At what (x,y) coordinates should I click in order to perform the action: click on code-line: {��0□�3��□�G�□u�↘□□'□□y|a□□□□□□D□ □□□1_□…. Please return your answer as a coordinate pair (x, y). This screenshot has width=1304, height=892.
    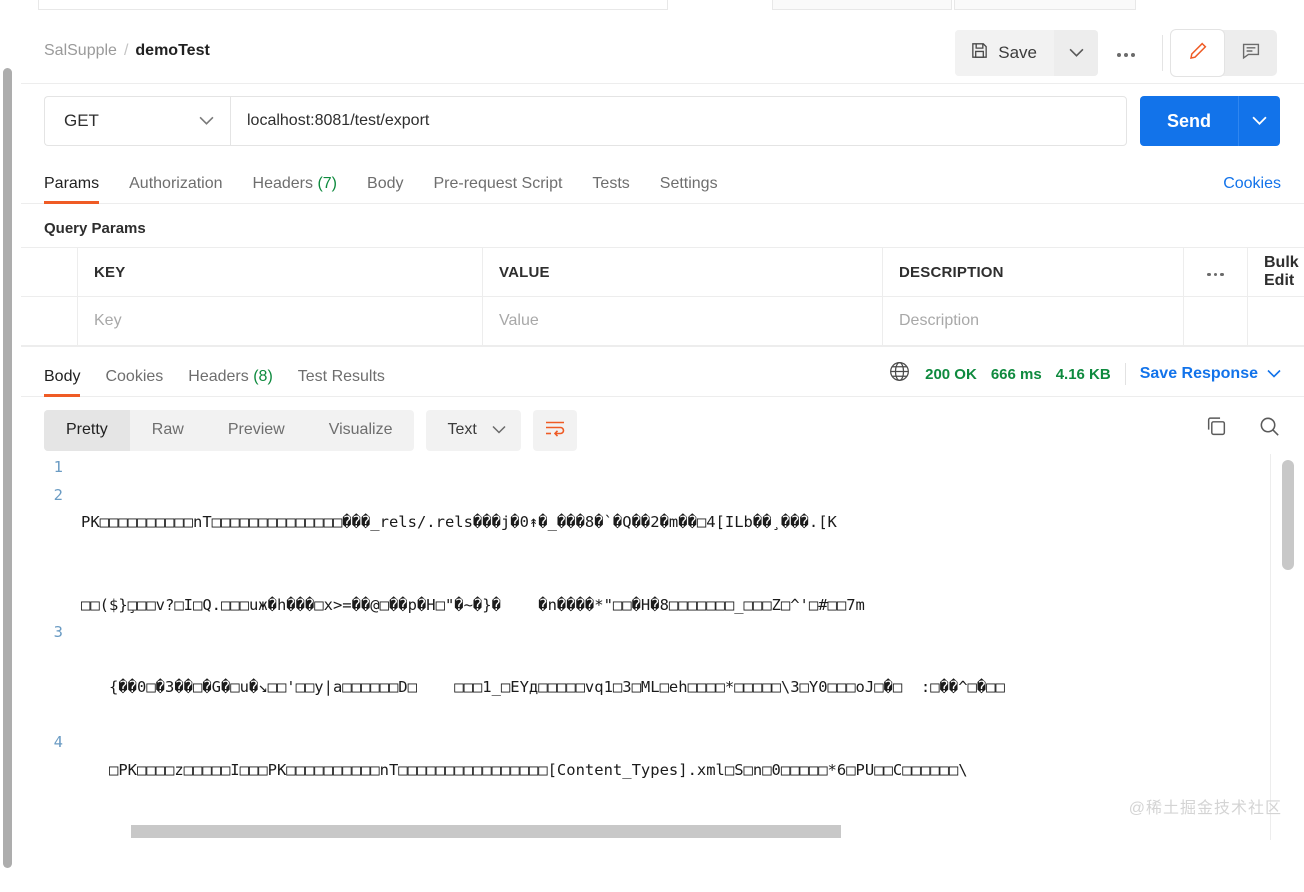
    Looking at the image, I should click on (543, 687).